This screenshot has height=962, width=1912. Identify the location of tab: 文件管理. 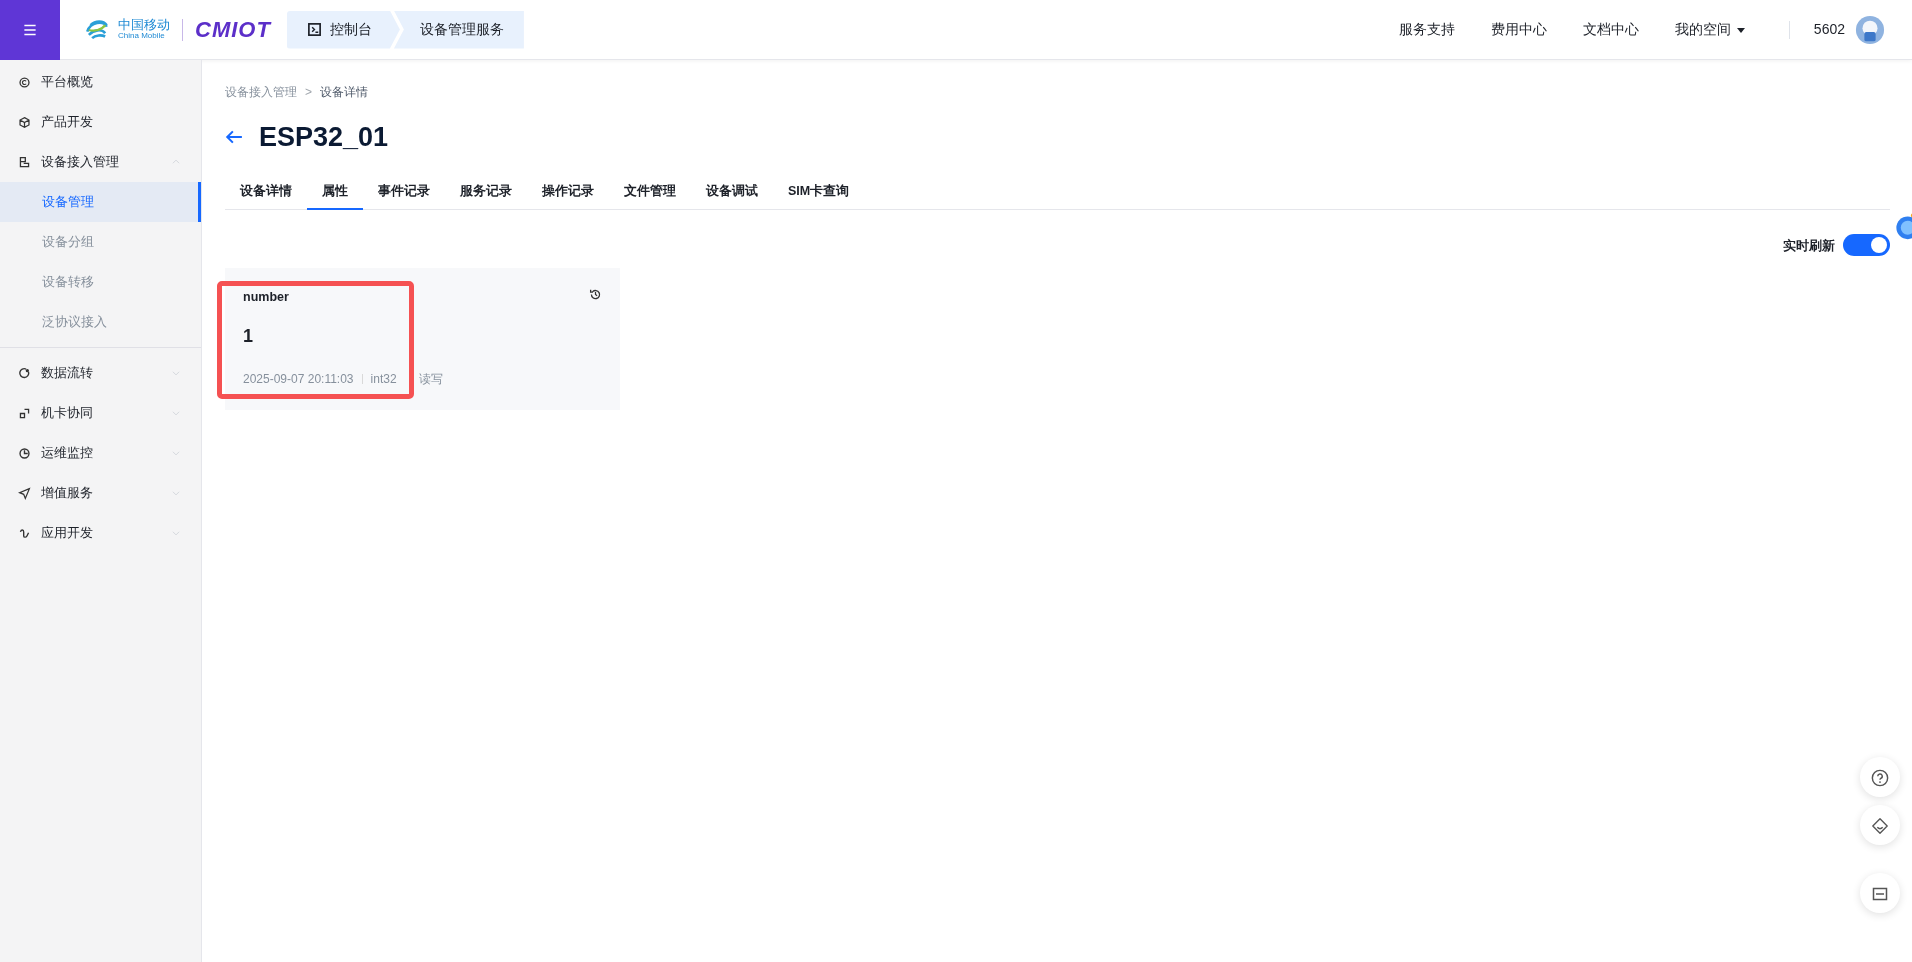
(650, 192).